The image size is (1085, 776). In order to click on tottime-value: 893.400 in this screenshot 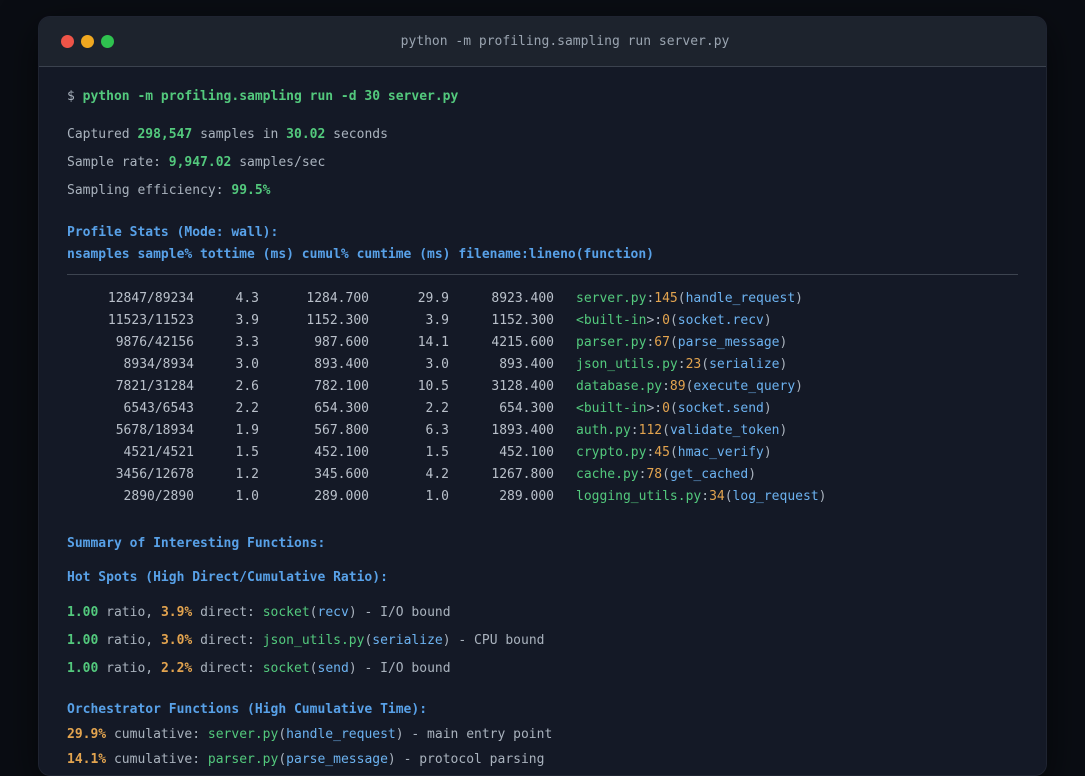, I will do `click(341, 364)`.